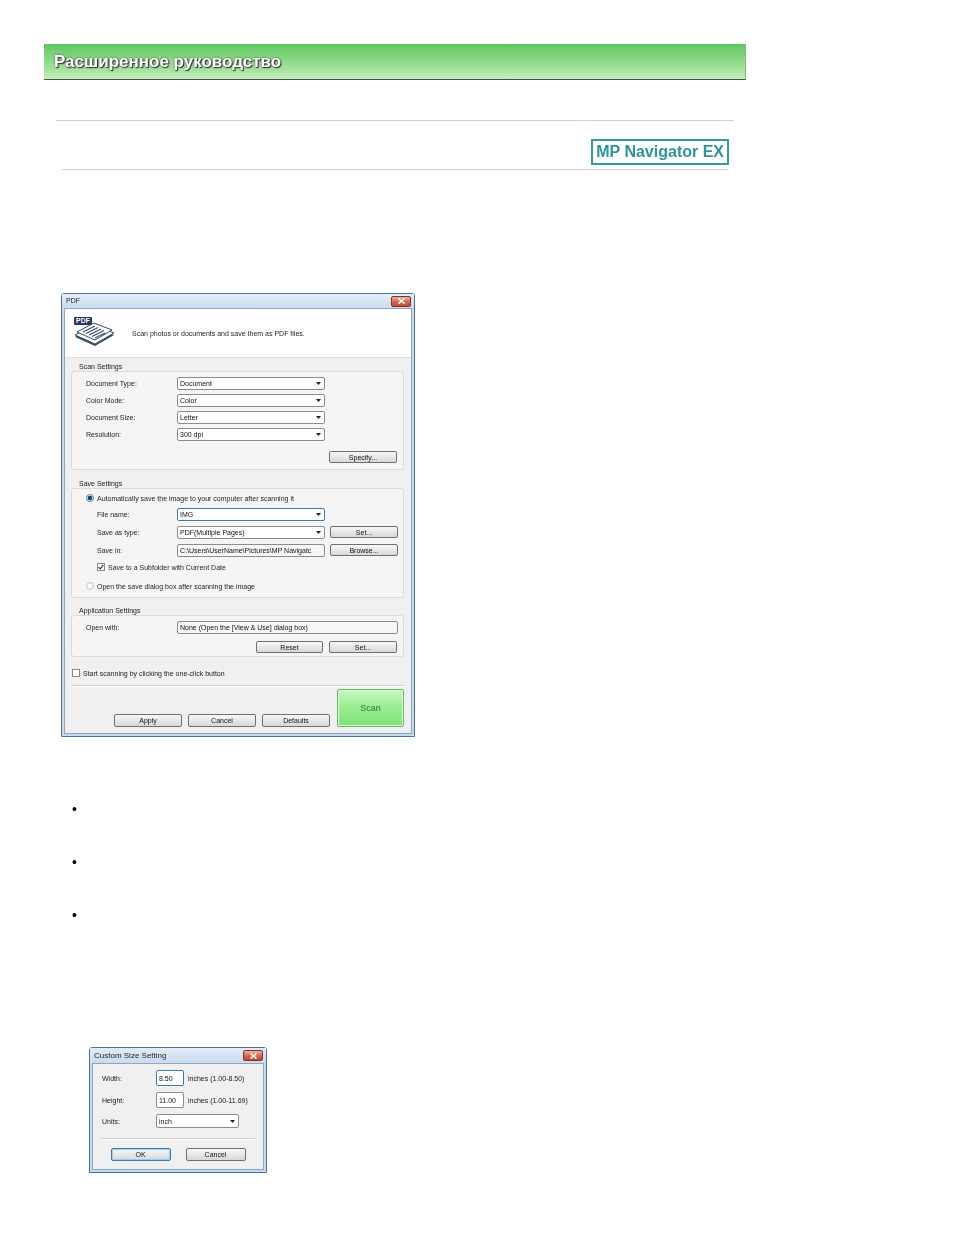 Image resolution: width=954 pixels, height=1235 pixels. Describe the element at coordinates (130, 1055) in the screenshot. I see `window-title: Custom Size Setting` at that location.